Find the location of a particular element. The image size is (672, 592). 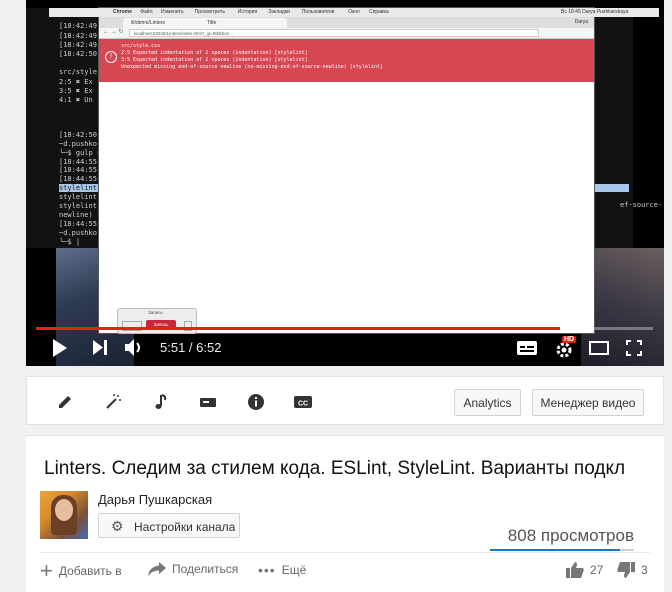

thumbs-up-icon is located at coordinates (575, 570).